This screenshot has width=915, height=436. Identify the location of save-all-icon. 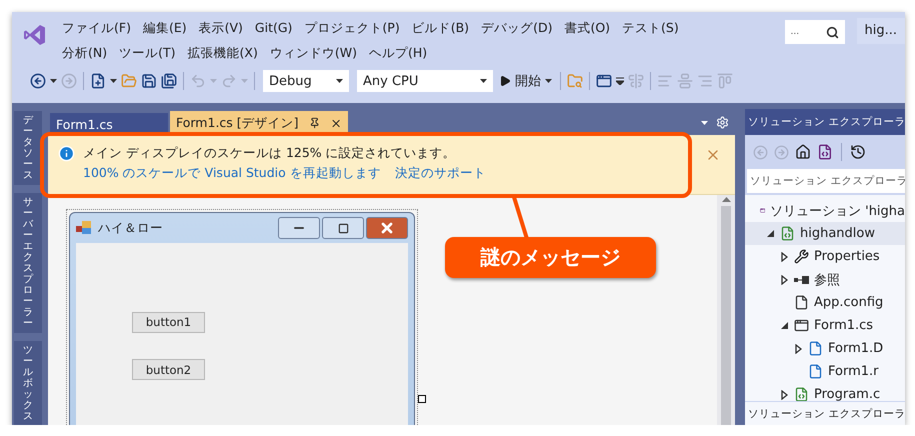
(169, 81).